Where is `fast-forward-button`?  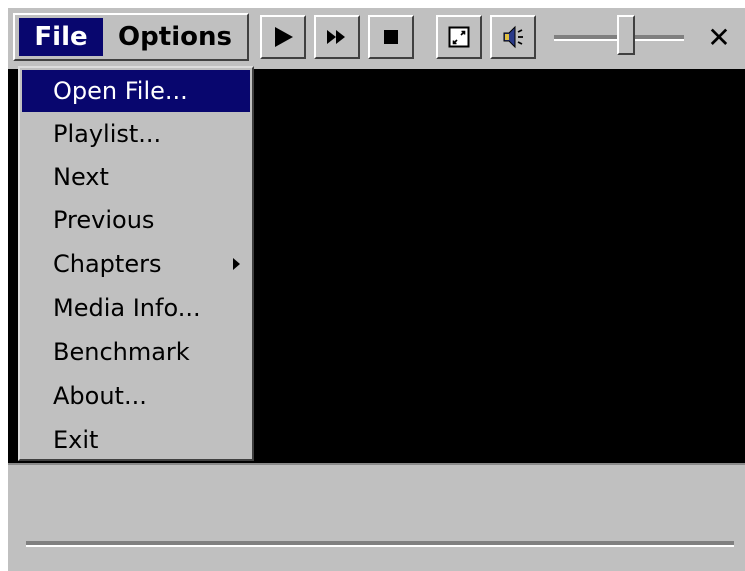 fast-forward-button is located at coordinates (337, 37).